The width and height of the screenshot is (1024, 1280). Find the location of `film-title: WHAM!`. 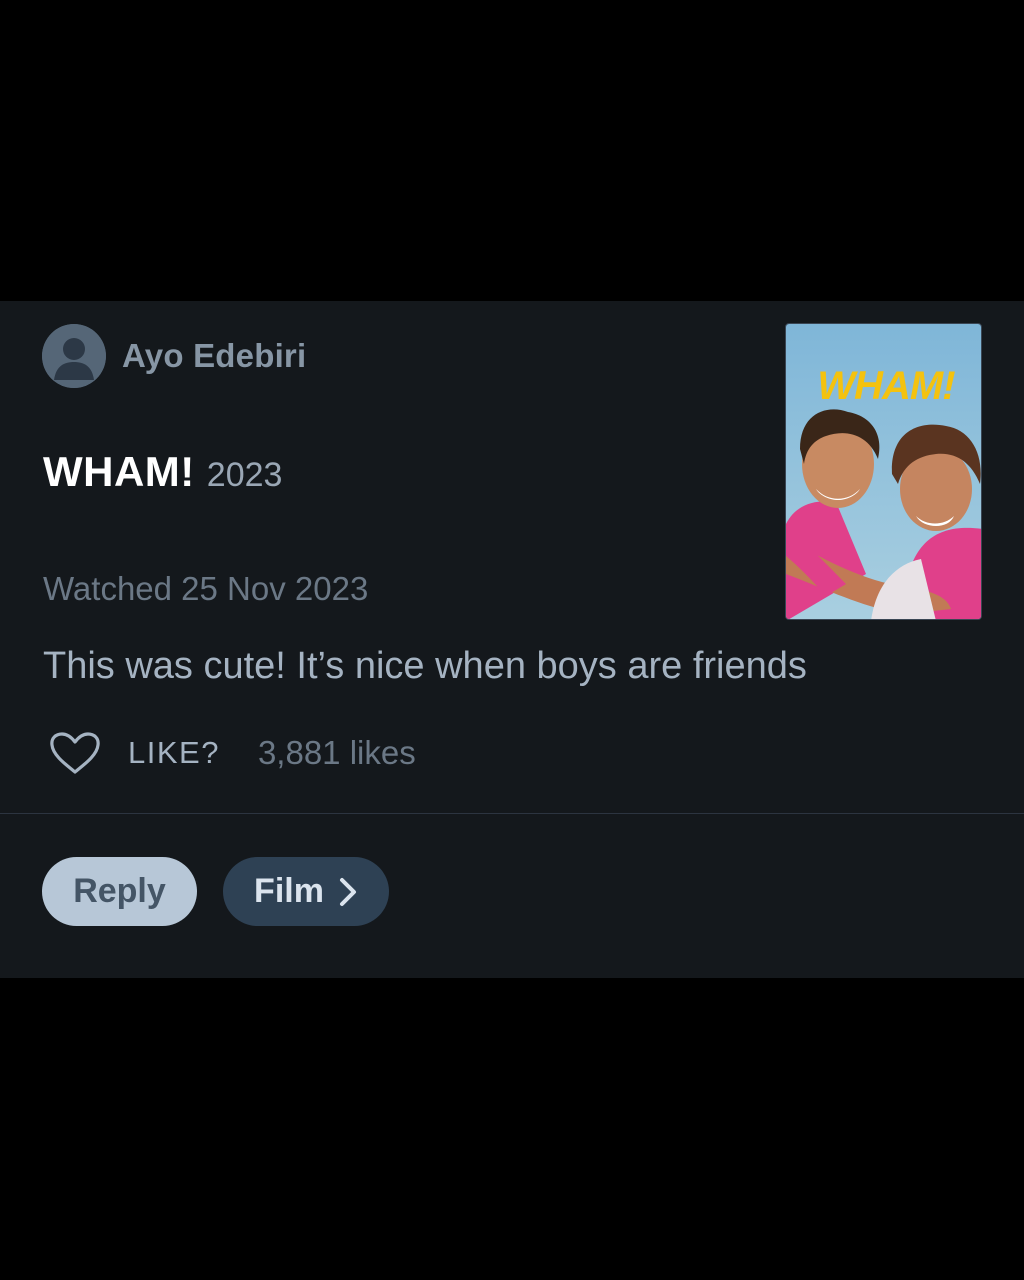

film-title: WHAM! is located at coordinates (119, 472).